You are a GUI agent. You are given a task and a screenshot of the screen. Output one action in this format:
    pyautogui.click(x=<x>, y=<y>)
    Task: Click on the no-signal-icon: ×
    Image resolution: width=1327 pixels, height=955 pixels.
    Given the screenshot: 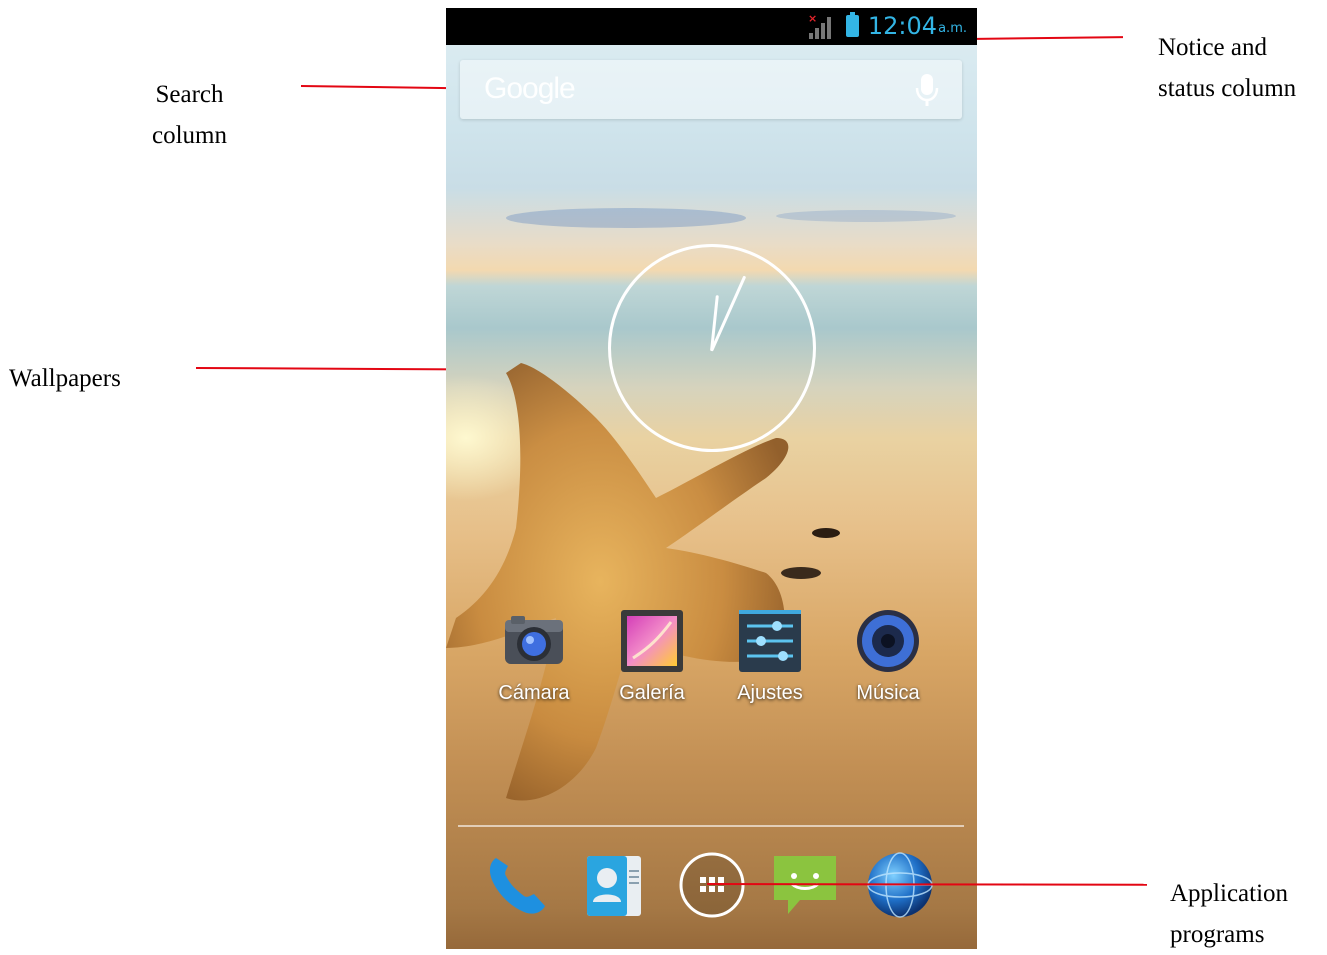 What is the action you would take?
    pyautogui.click(x=819, y=25)
    